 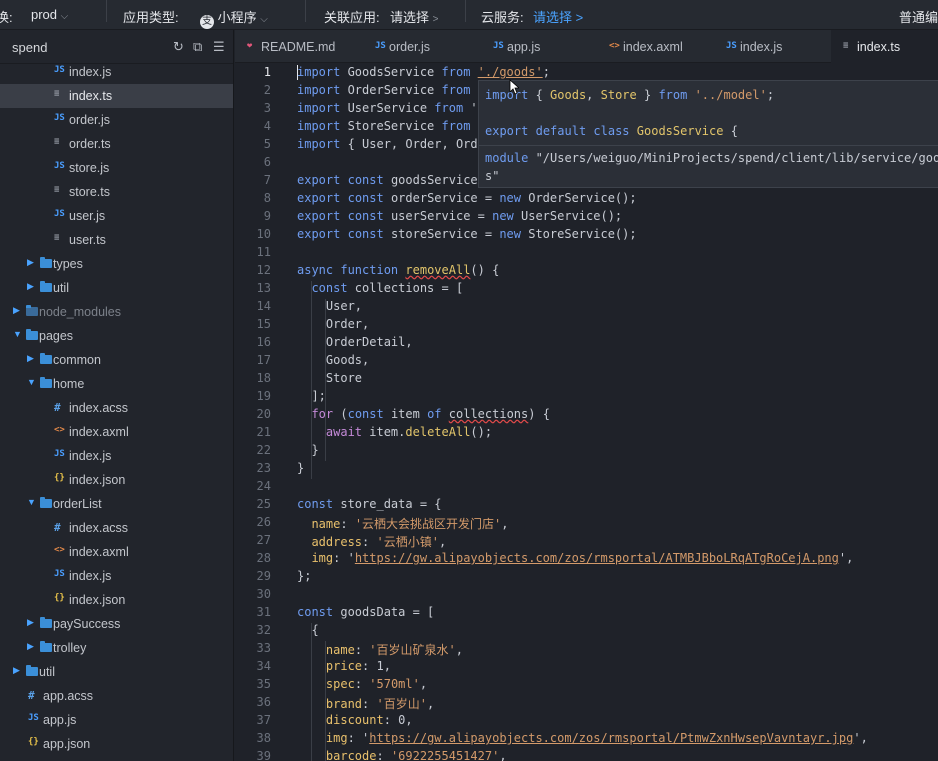 I want to click on code-line: import { User, Order, Ord, so click(x=387, y=144).